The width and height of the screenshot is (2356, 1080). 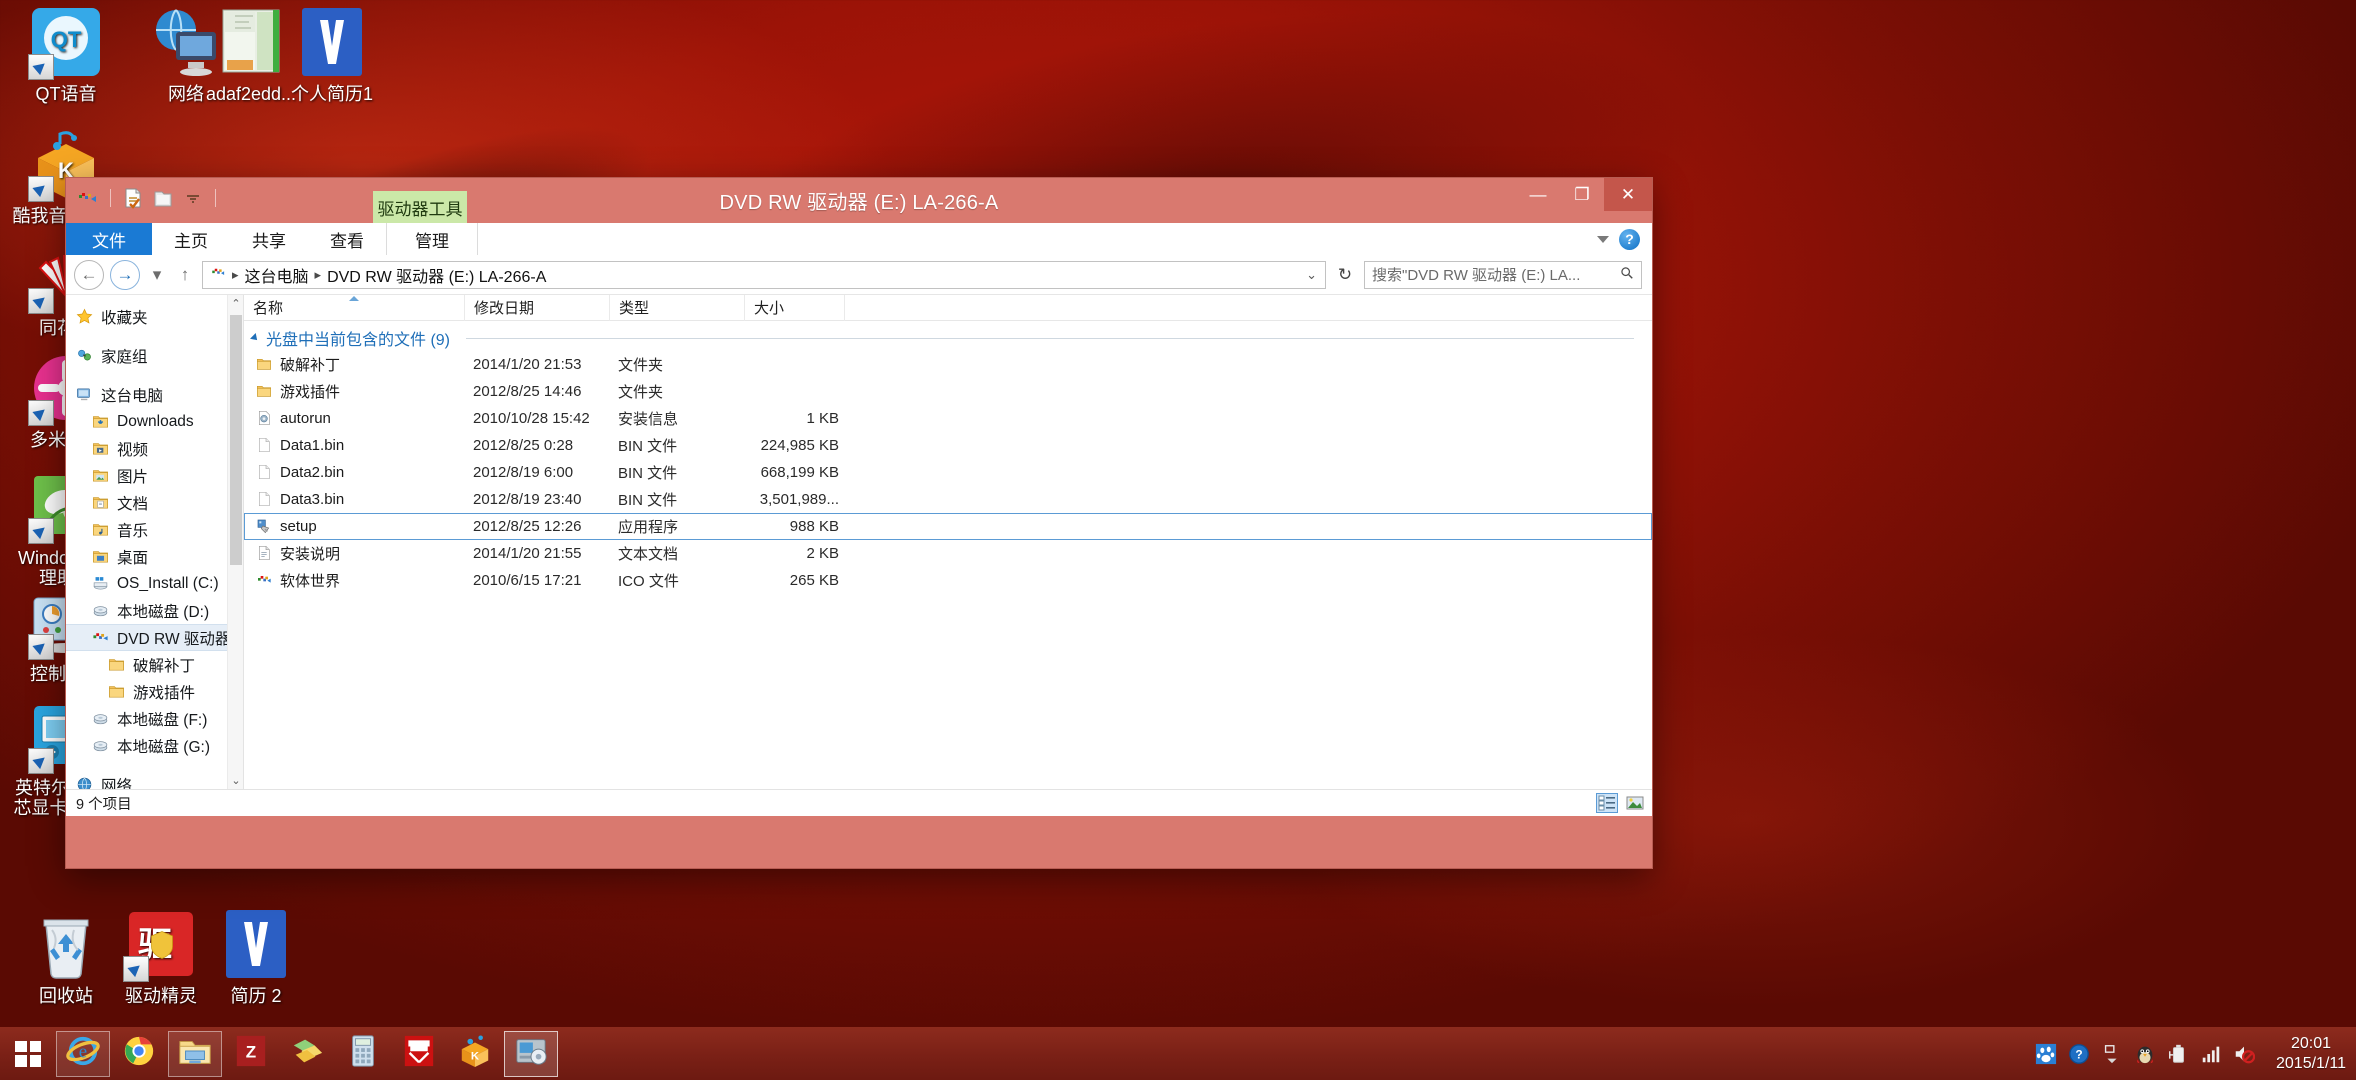 I want to click on desktop-icon-0: QT QT语音, so click(x=66, y=55).